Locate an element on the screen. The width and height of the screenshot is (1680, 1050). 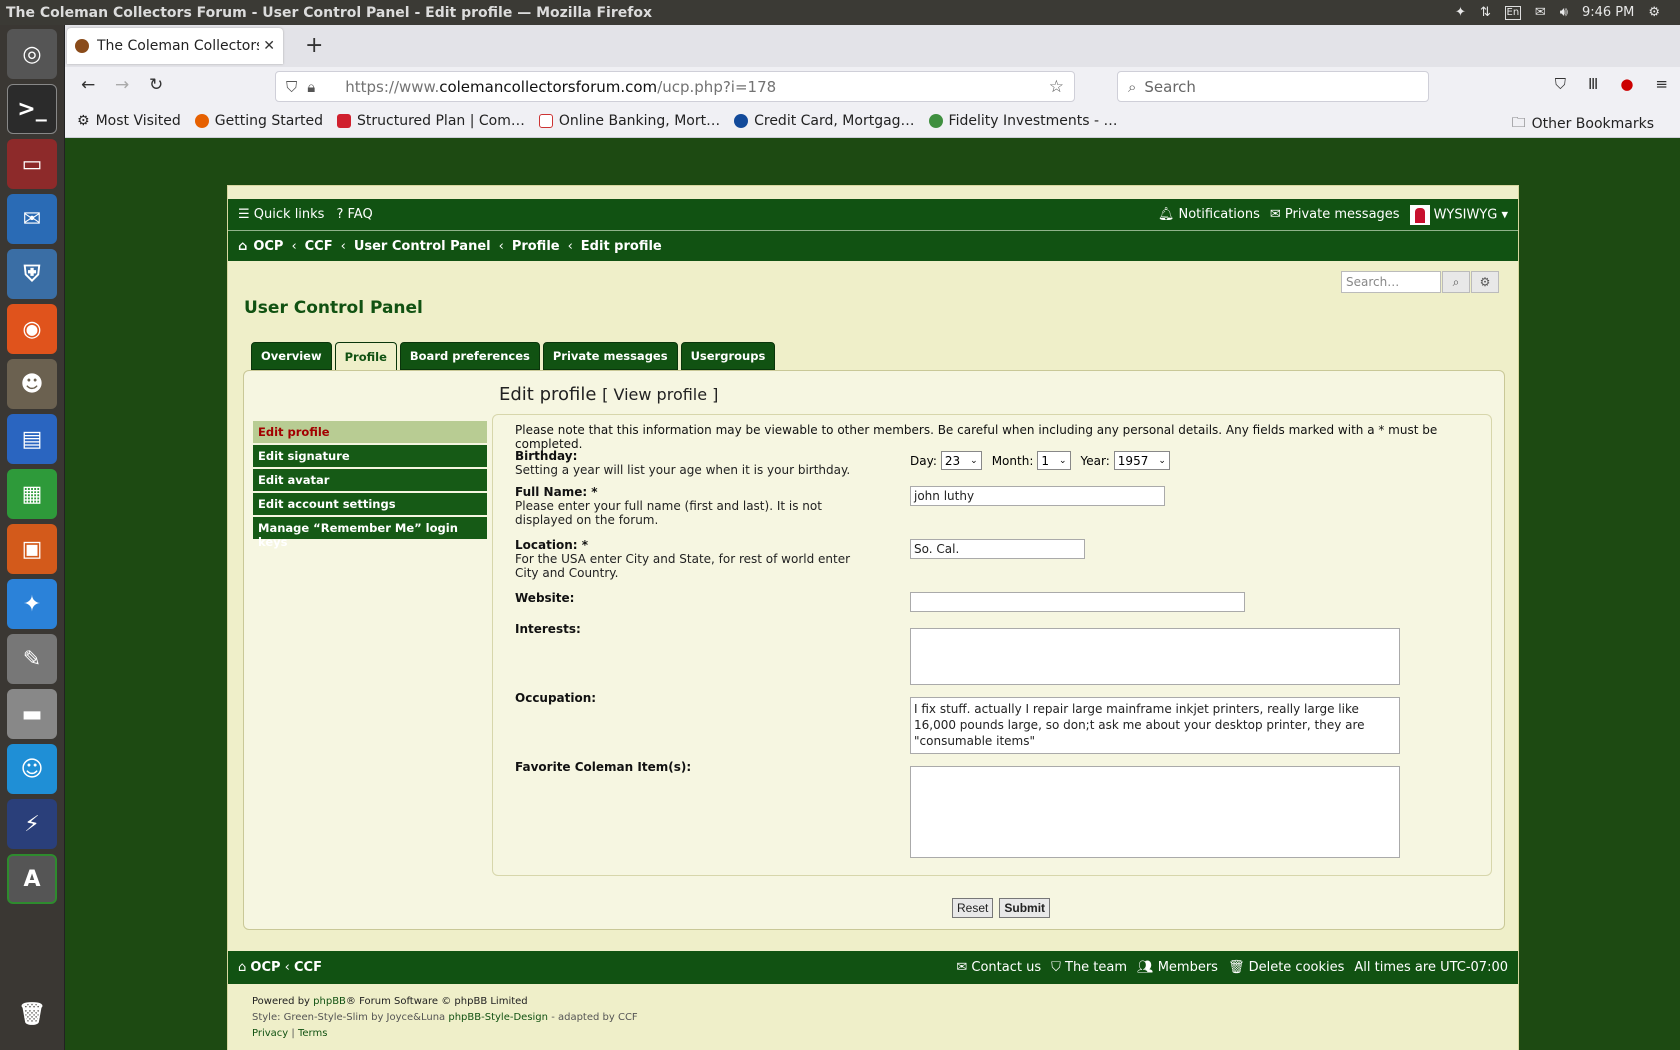
sidebar-item-remember-me-keys: Manage “Remember Me” login keys is located at coordinates (370, 533).